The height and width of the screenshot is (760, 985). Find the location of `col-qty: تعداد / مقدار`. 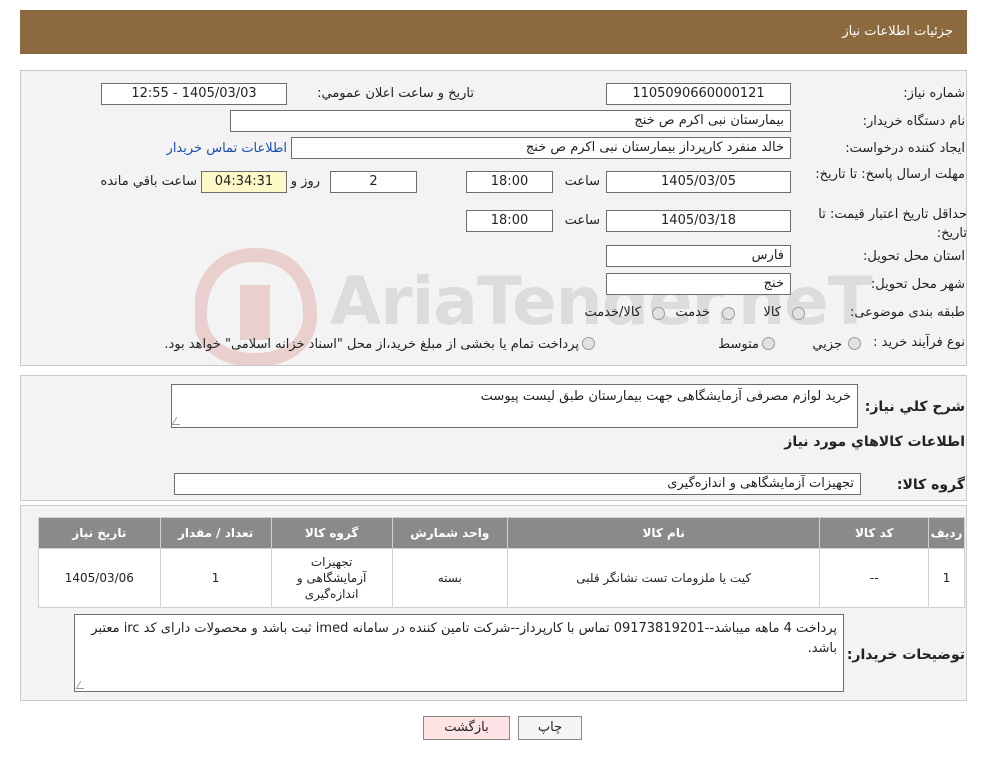

col-qty: تعداد / مقدار is located at coordinates (215, 533).